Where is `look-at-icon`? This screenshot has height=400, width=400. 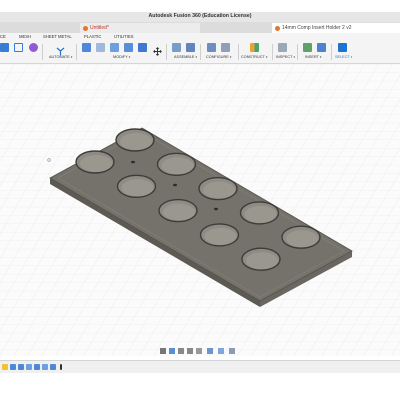
look-at-icon is located at coordinates (172, 351).